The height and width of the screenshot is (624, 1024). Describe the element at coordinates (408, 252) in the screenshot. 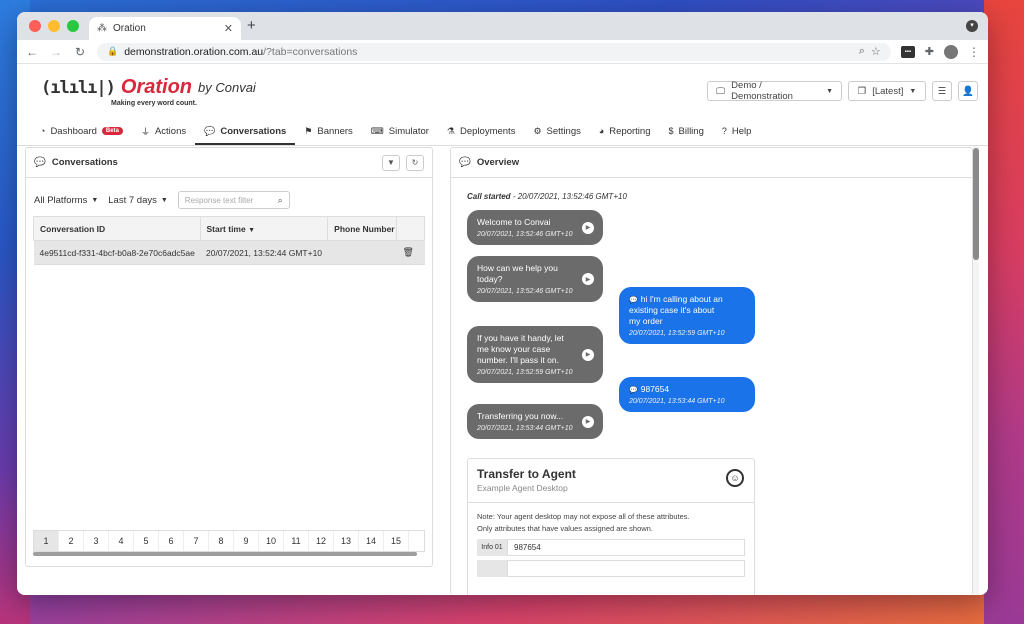

I see `trash-icon: 🗑` at that location.